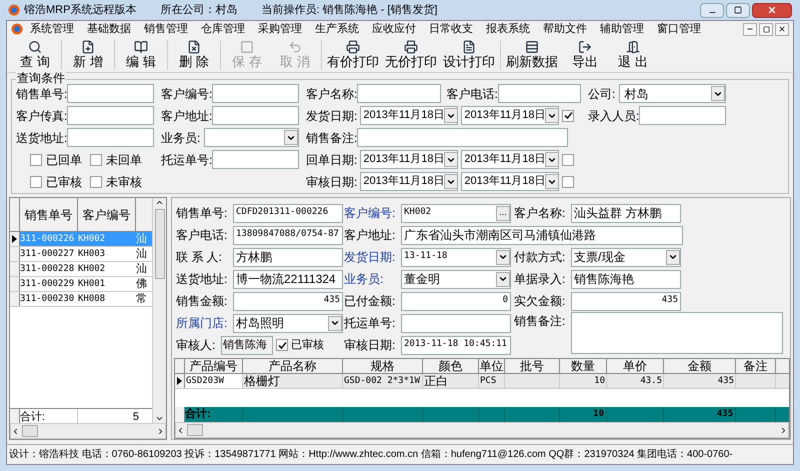 The height and width of the screenshot is (471, 800). I want to click on table-row: 311-000230 KH008 常, so click(81, 299).